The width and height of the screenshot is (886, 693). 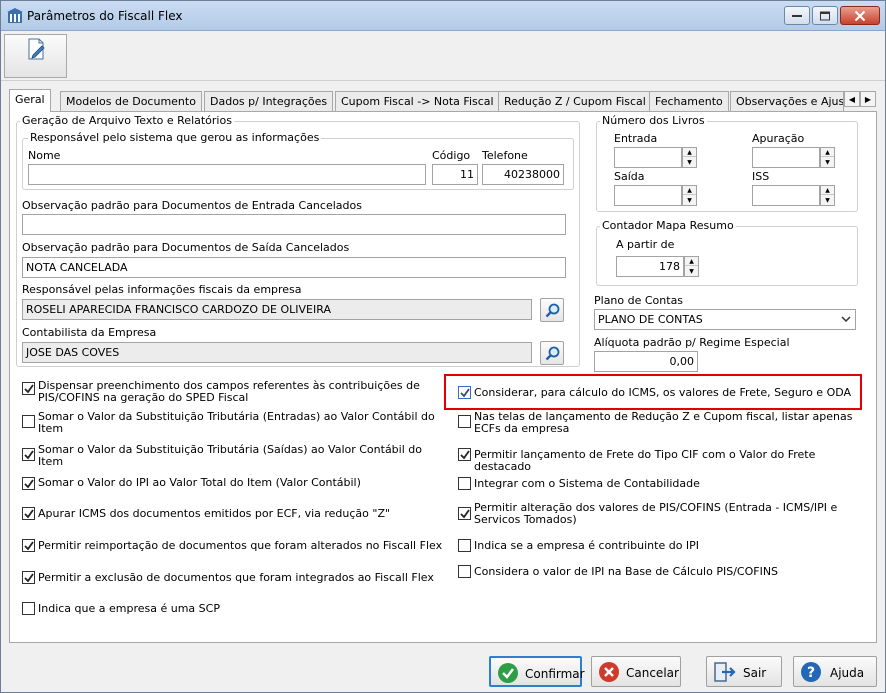 I want to click on chevron-down-icon, so click(x=846, y=319).